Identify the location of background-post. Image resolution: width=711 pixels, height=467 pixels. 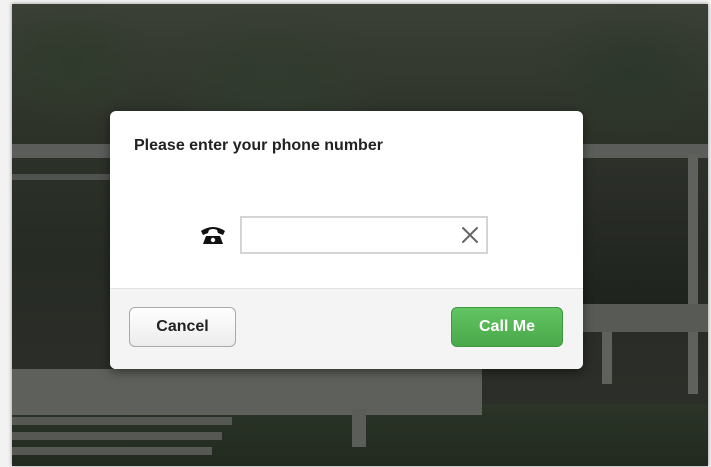
(359, 428).